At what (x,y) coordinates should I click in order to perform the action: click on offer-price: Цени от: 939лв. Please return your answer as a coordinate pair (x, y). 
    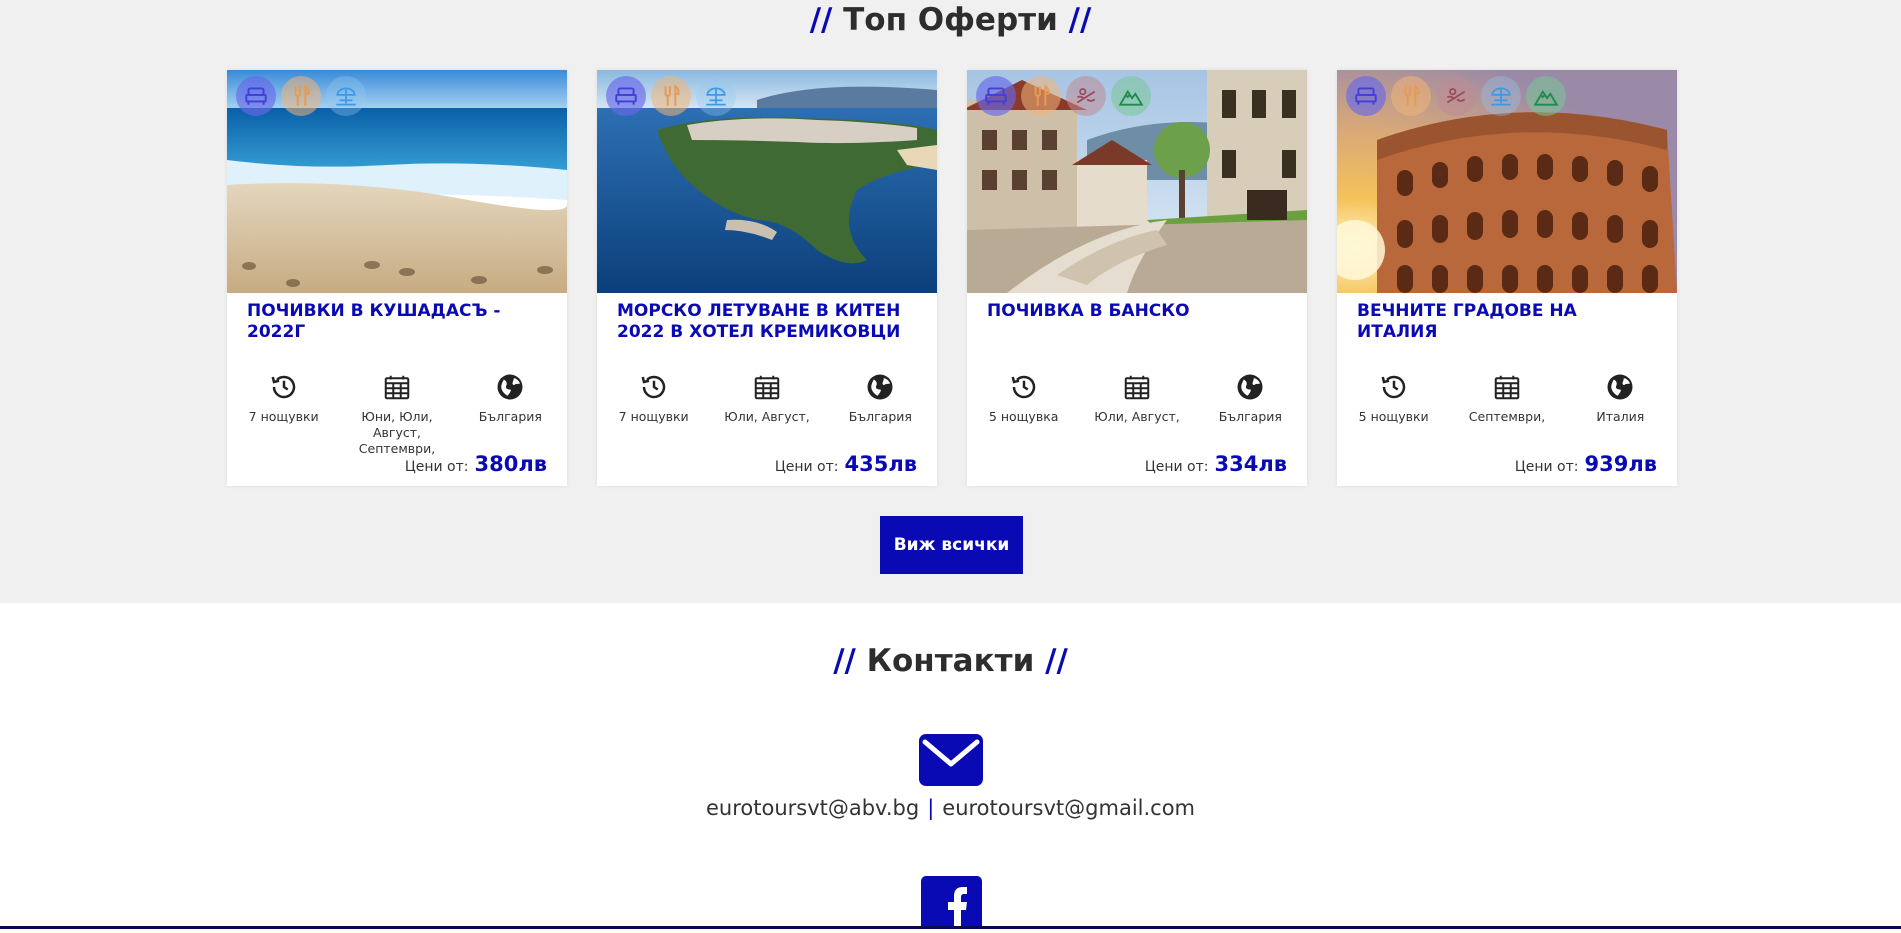
    Looking at the image, I should click on (1586, 464).